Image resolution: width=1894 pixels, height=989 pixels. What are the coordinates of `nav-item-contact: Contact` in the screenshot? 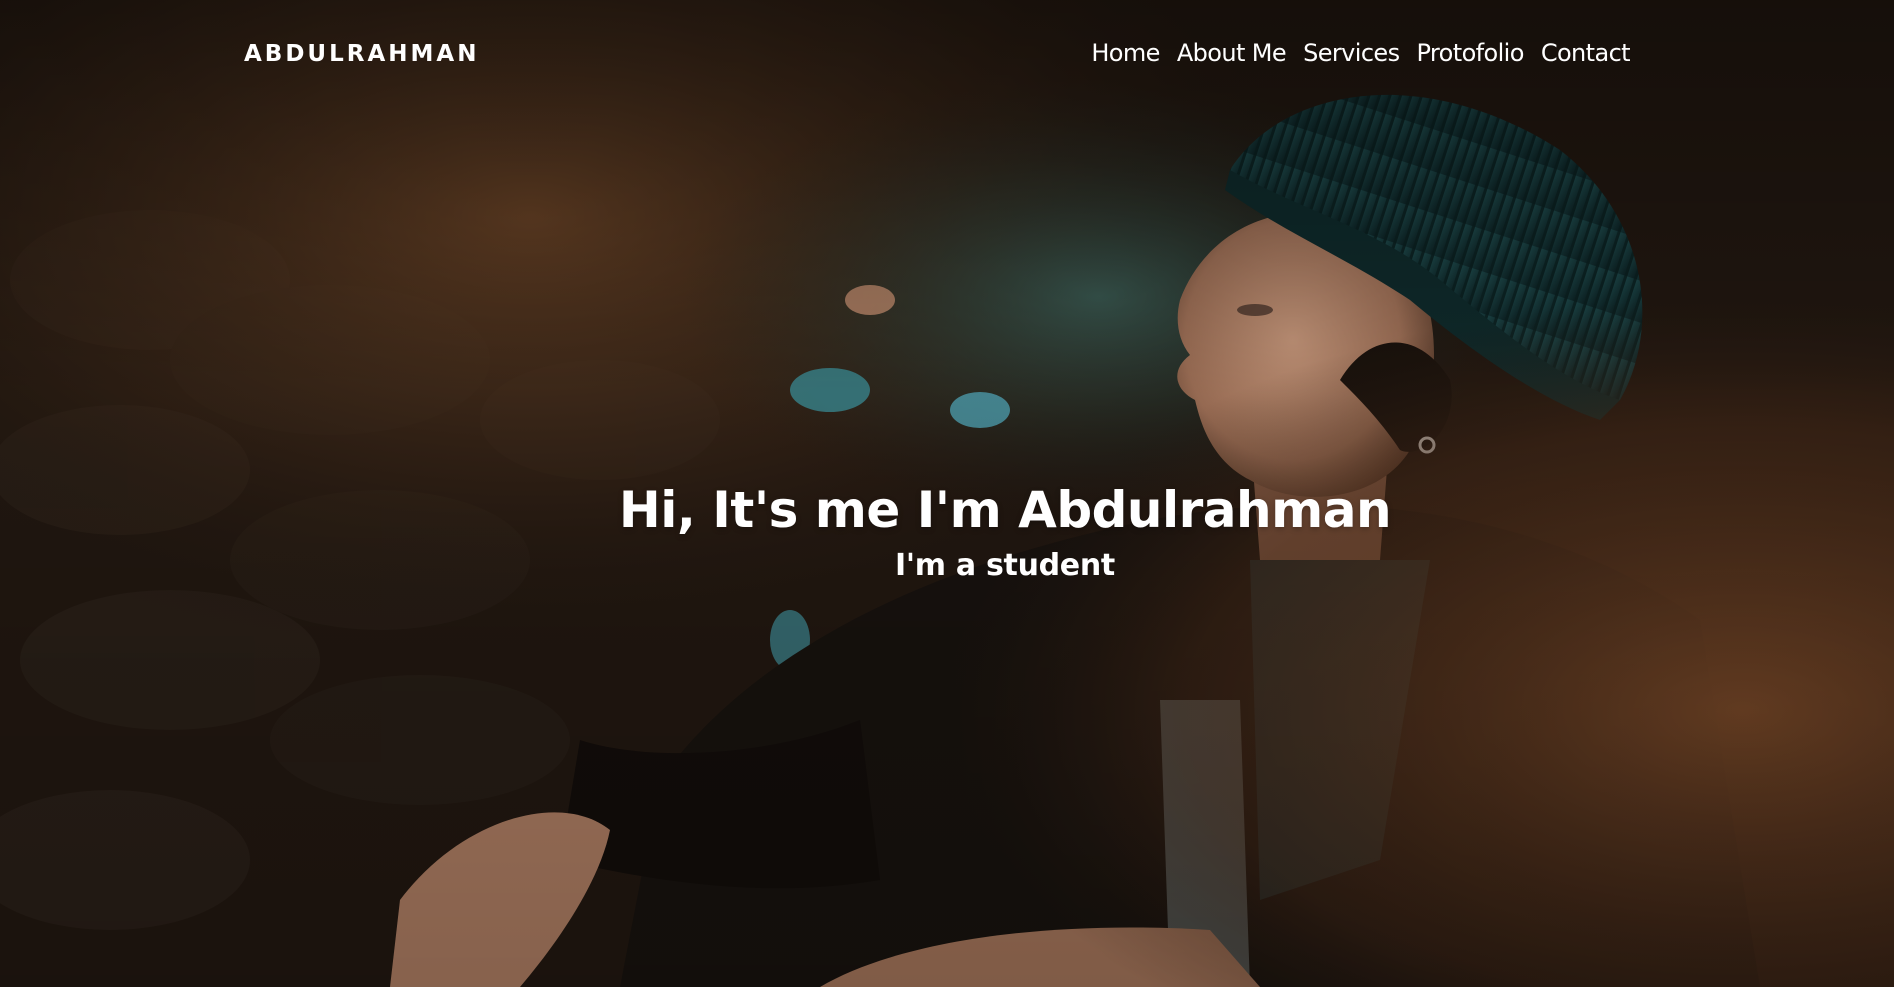 It's located at (1586, 53).